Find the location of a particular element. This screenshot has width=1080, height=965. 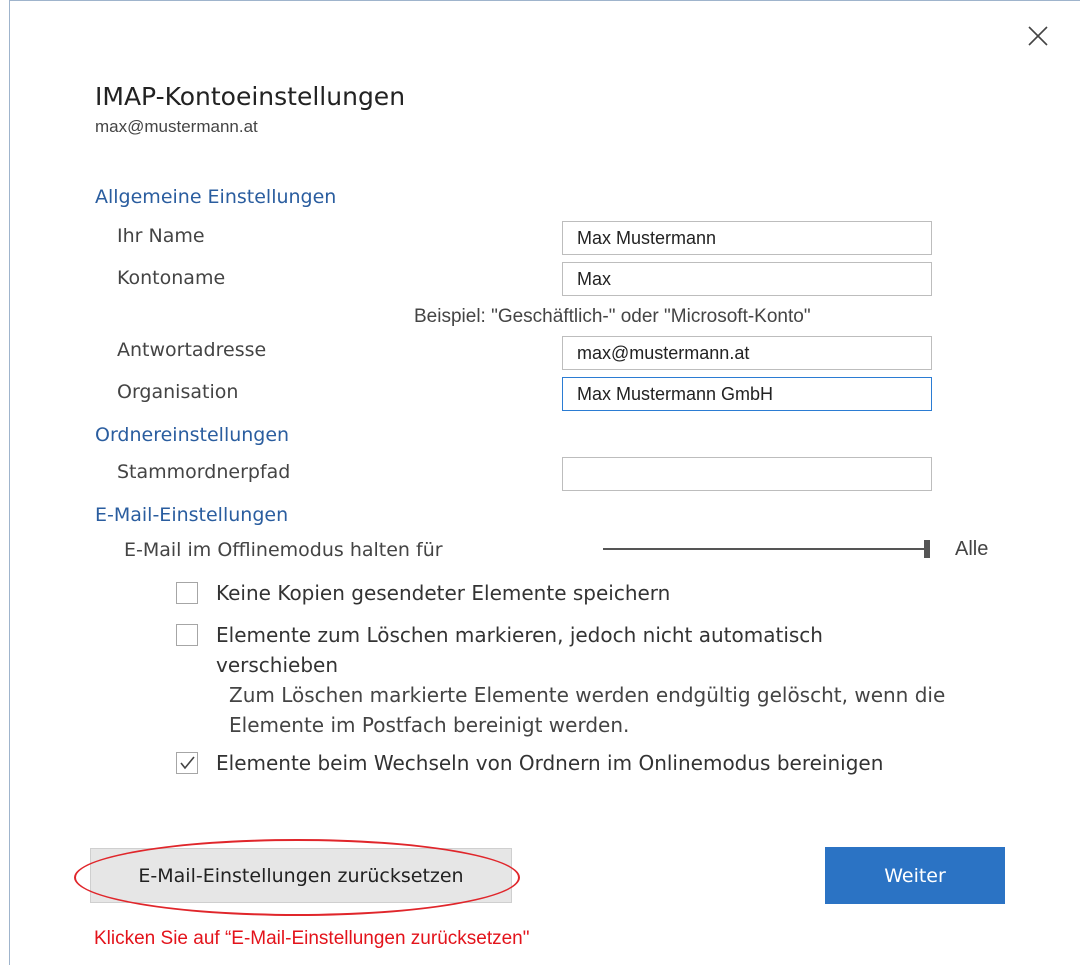

purge-items-checkbox is located at coordinates (187, 763).